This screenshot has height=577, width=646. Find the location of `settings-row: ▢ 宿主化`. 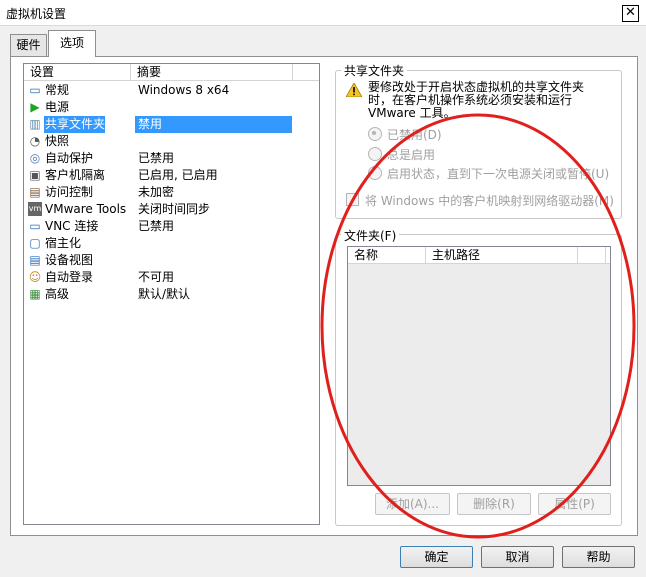

settings-row: ▢ 宿主化 is located at coordinates (159, 243).